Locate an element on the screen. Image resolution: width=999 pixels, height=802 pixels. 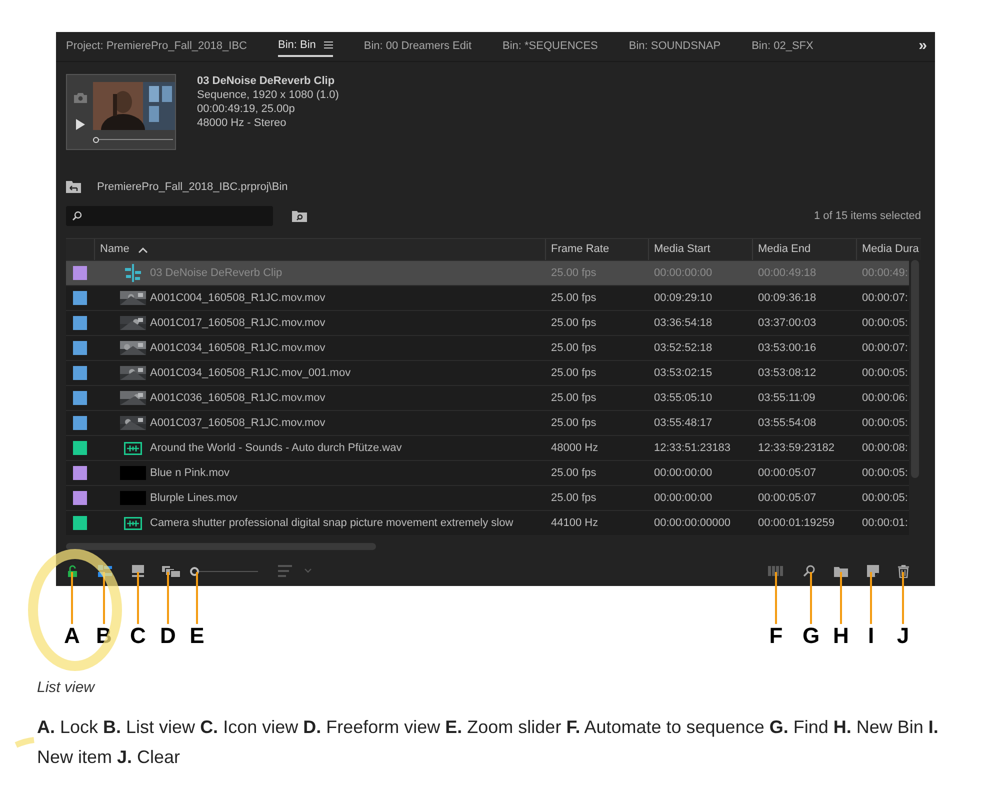
more-tabs-button: » is located at coordinates (922, 46).